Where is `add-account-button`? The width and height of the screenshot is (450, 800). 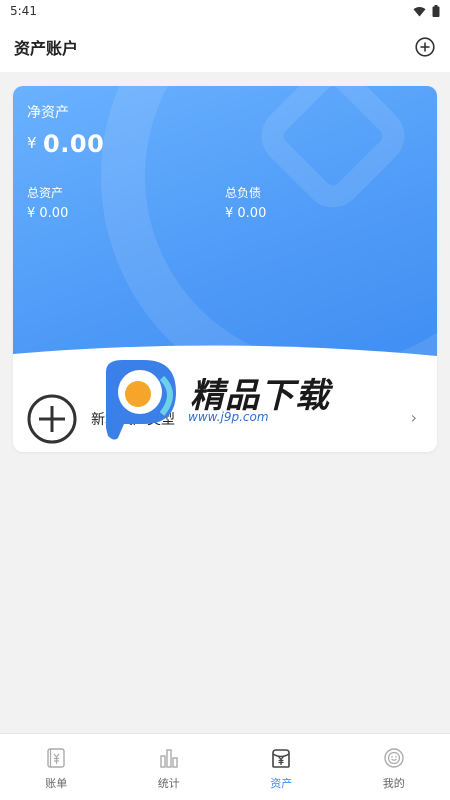
add-account-button is located at coordinates (425, 47).